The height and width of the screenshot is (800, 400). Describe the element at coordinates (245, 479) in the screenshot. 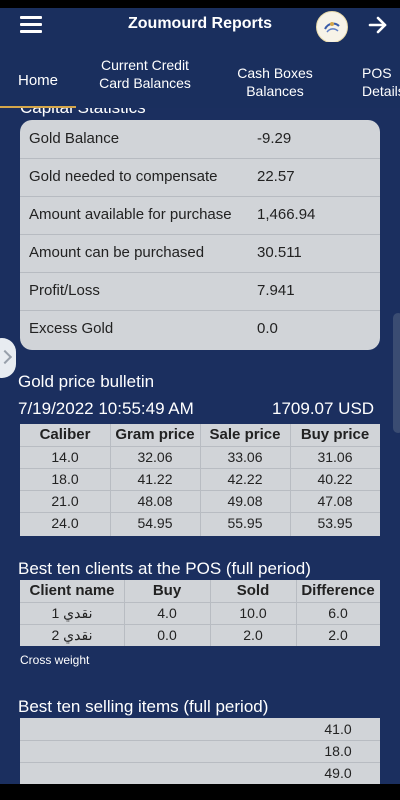

I see `table-cell: 42.22` at that location.